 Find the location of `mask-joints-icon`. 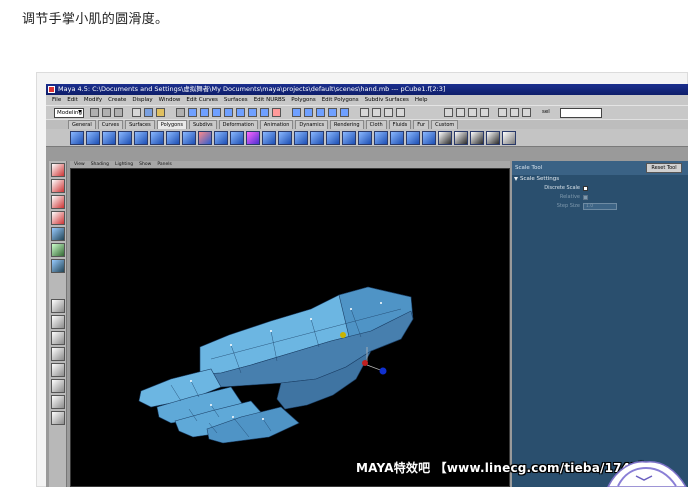

mask-joints-icon is located at coordinates (192, 112).